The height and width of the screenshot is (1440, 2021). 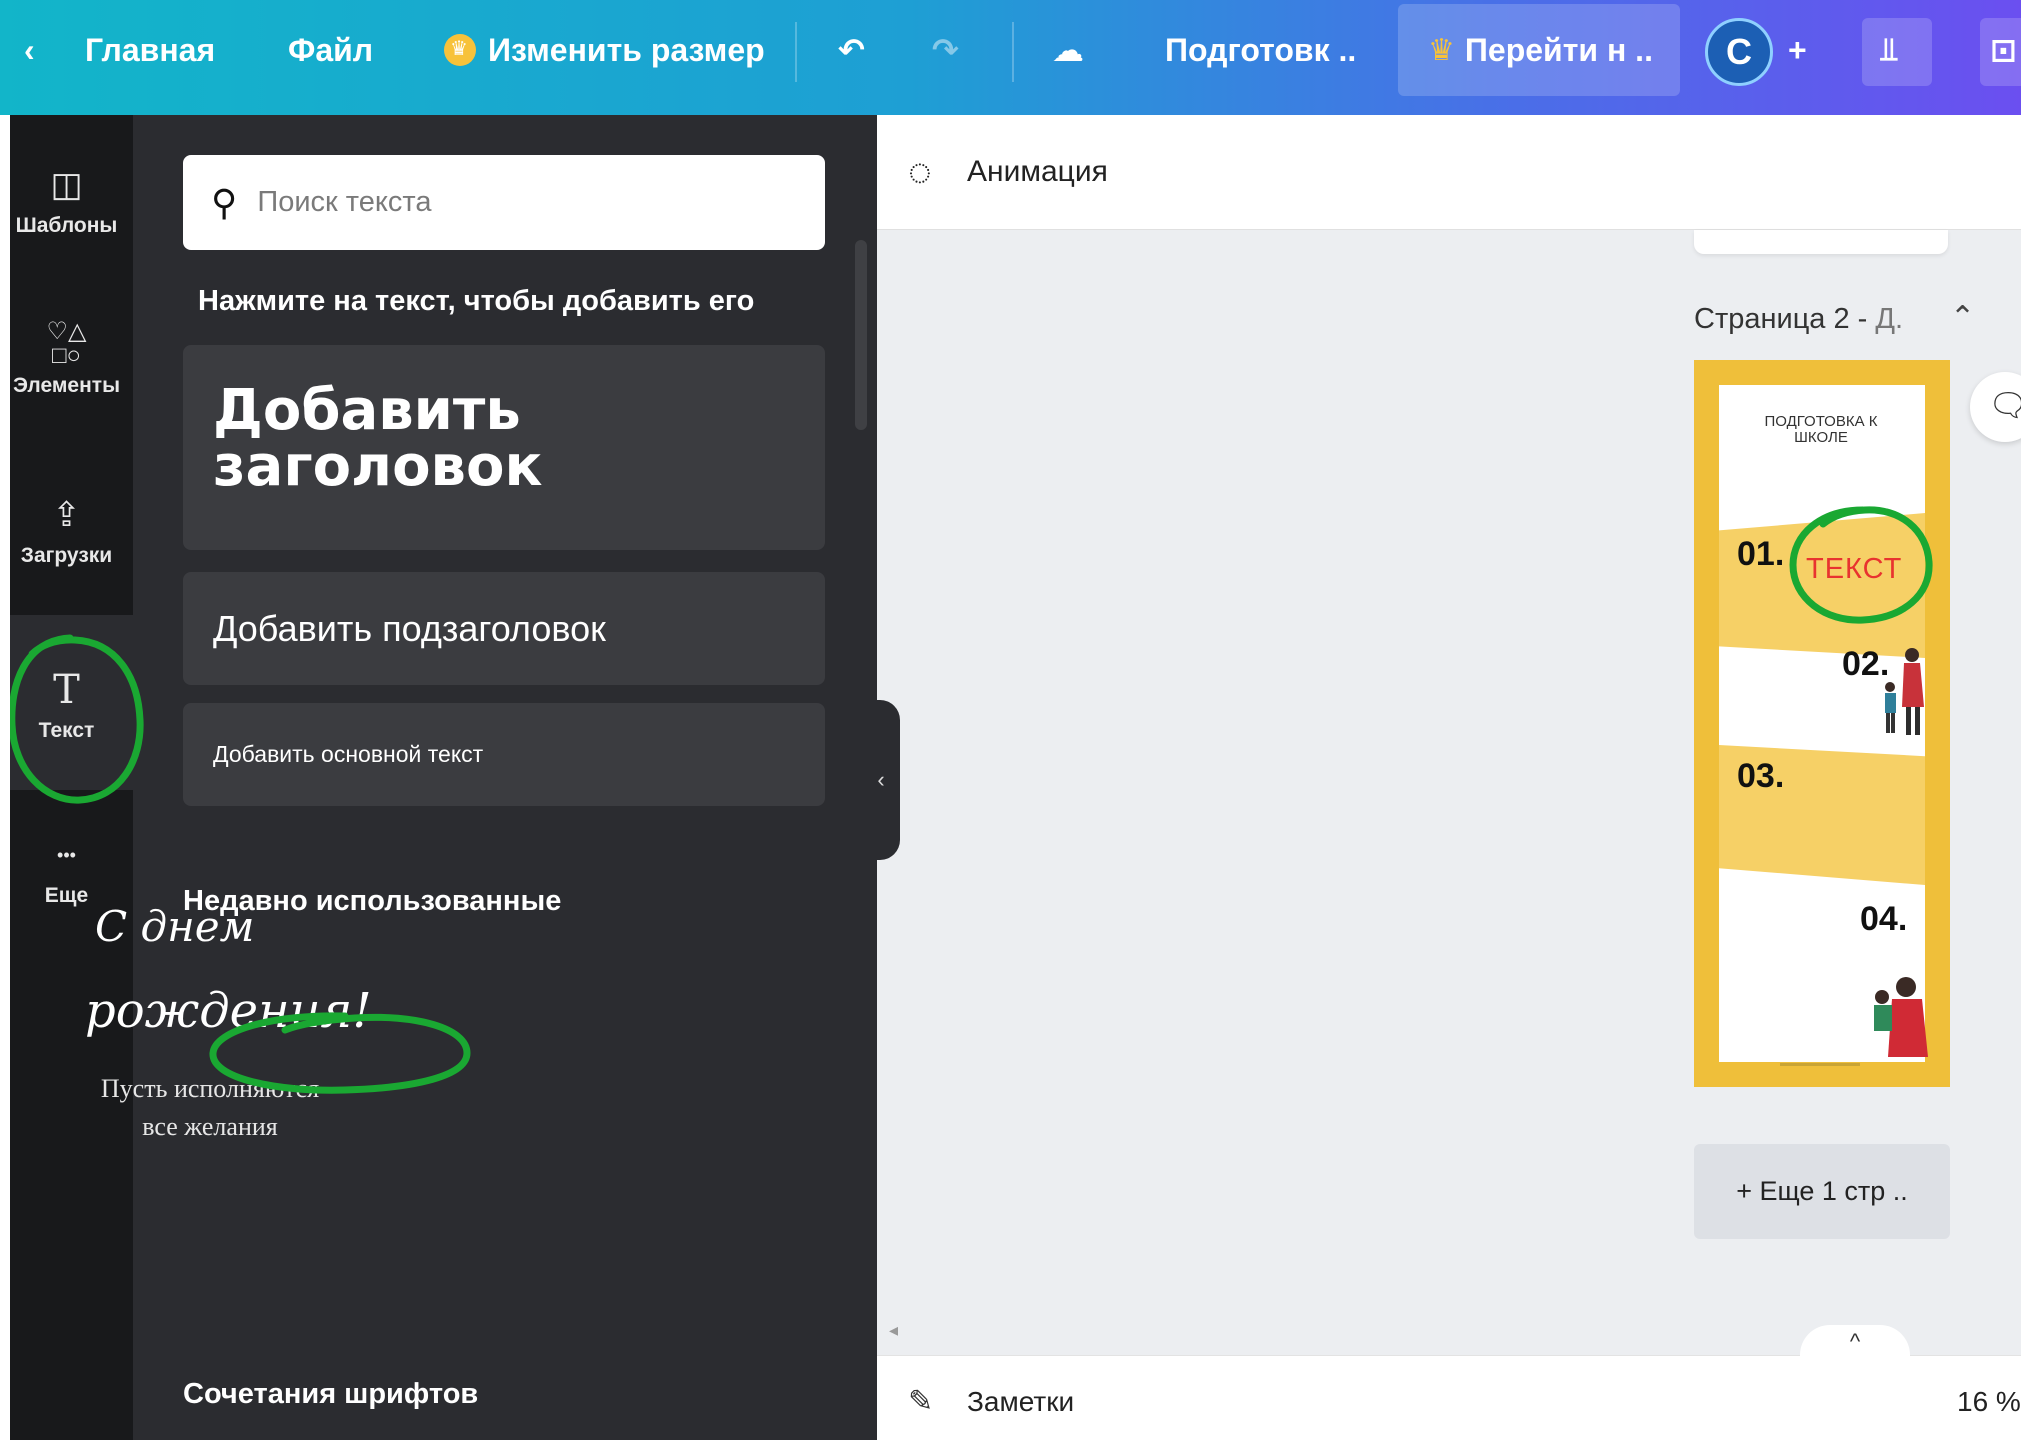 What do you see at coordinates (29, 50) in the screenshot?
I see `back-chevron-icon: ‹` at bounding box center [29, 50].